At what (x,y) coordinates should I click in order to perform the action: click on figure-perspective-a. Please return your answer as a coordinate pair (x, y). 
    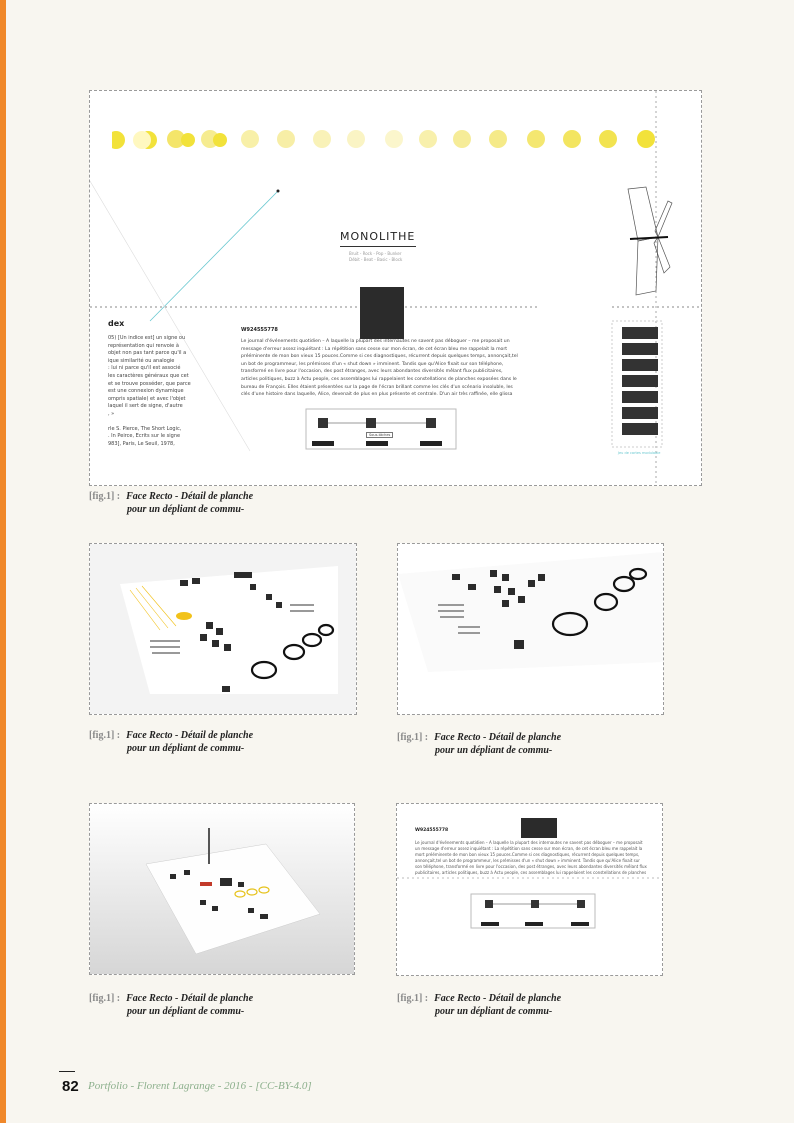
    Looking at the image, I should click on (223, 629).